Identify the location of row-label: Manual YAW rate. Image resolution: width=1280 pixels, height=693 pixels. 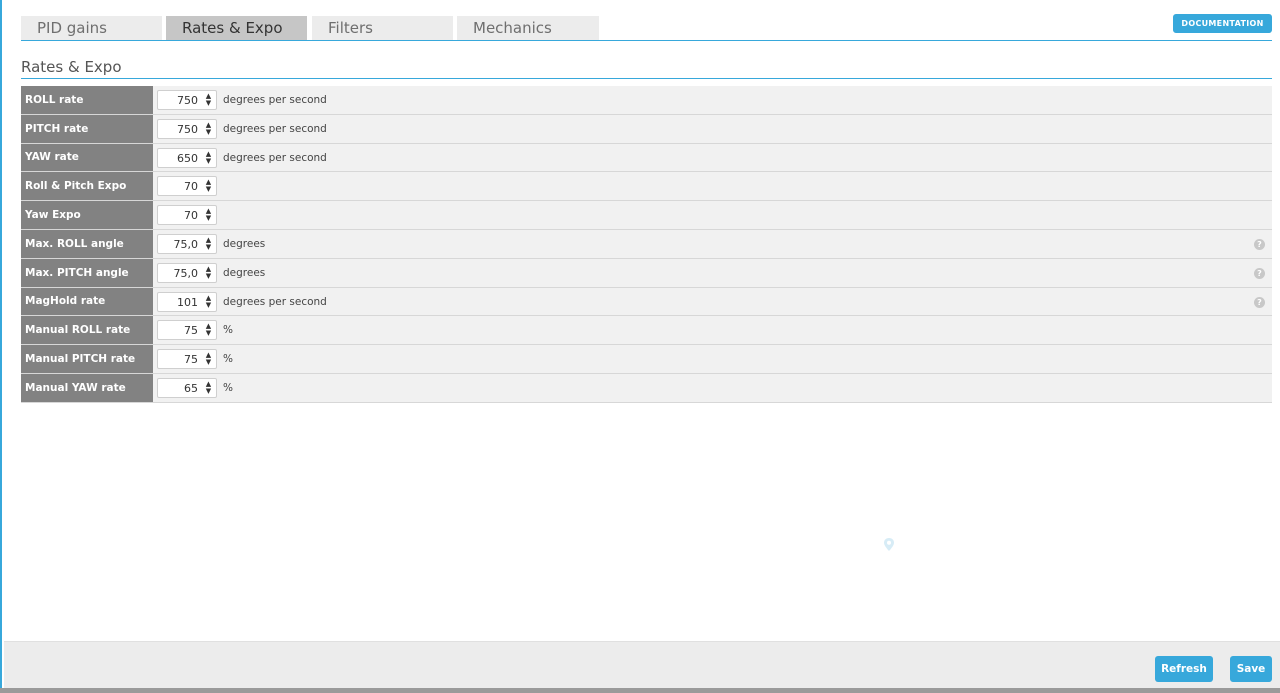
(87, 387).